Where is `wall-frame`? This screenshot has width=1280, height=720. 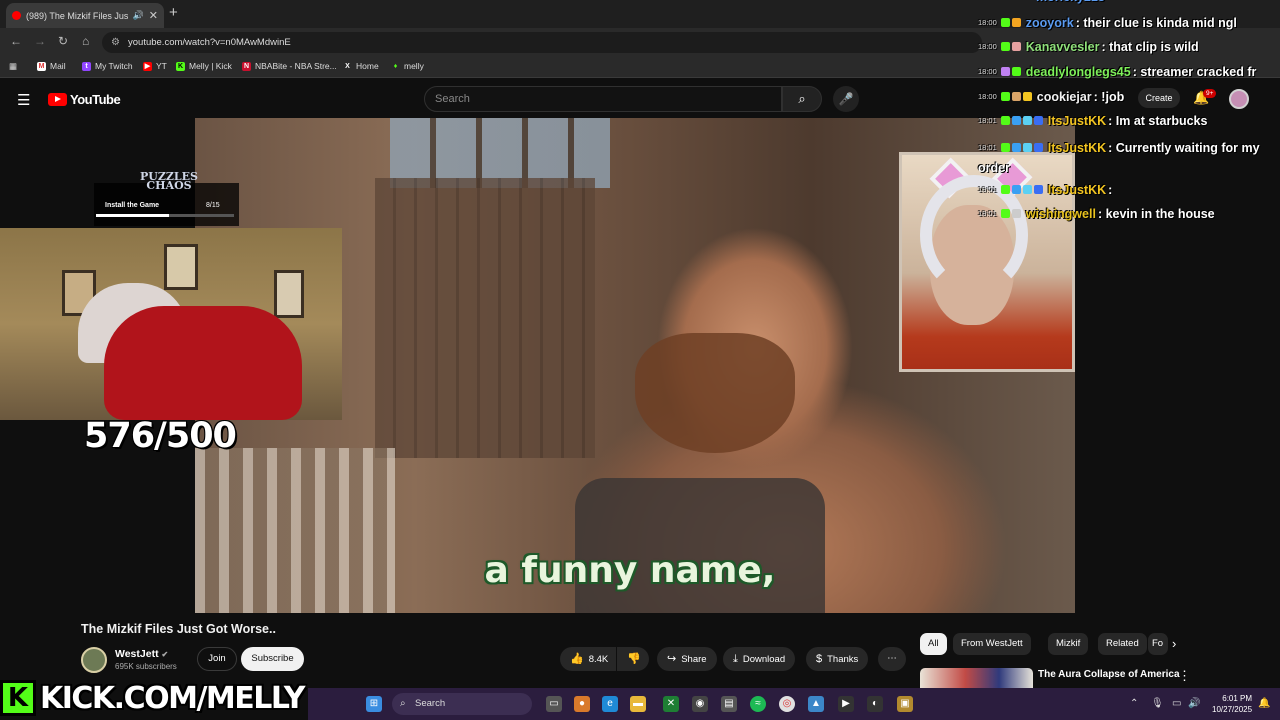 wall-frame is located at coordinates (289, 294).